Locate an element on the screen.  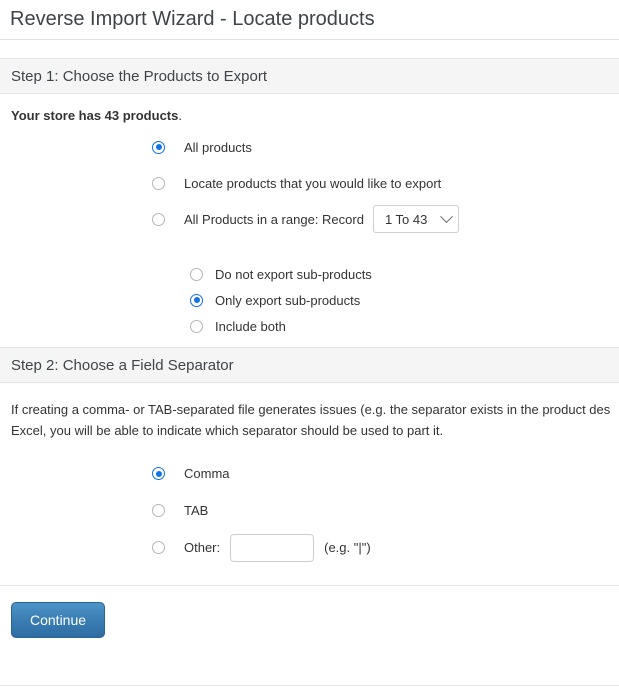
step2-header-text: Step 2: Choose a Field Separator is located at coordinates (122, 365).